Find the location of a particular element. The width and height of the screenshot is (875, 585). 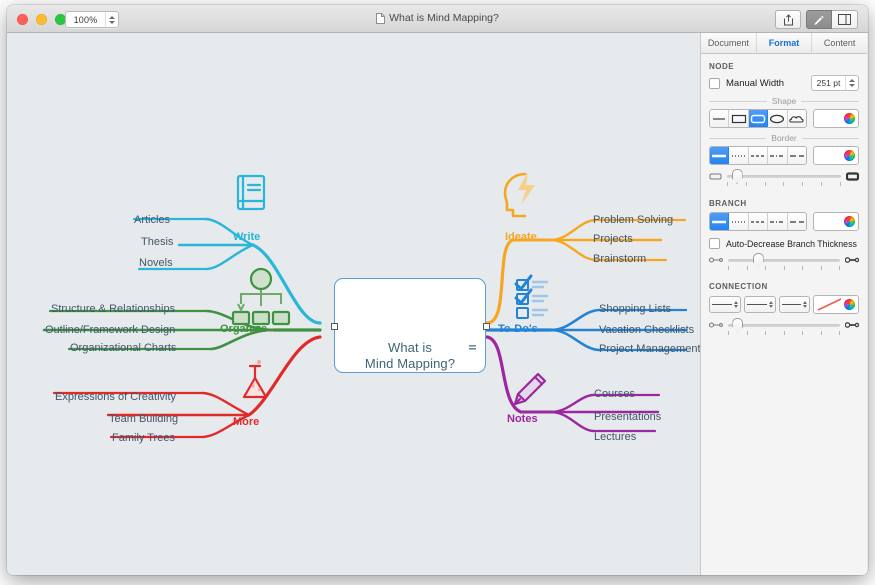

branch-style-option-long-dash is located at coordinates (796, 221).